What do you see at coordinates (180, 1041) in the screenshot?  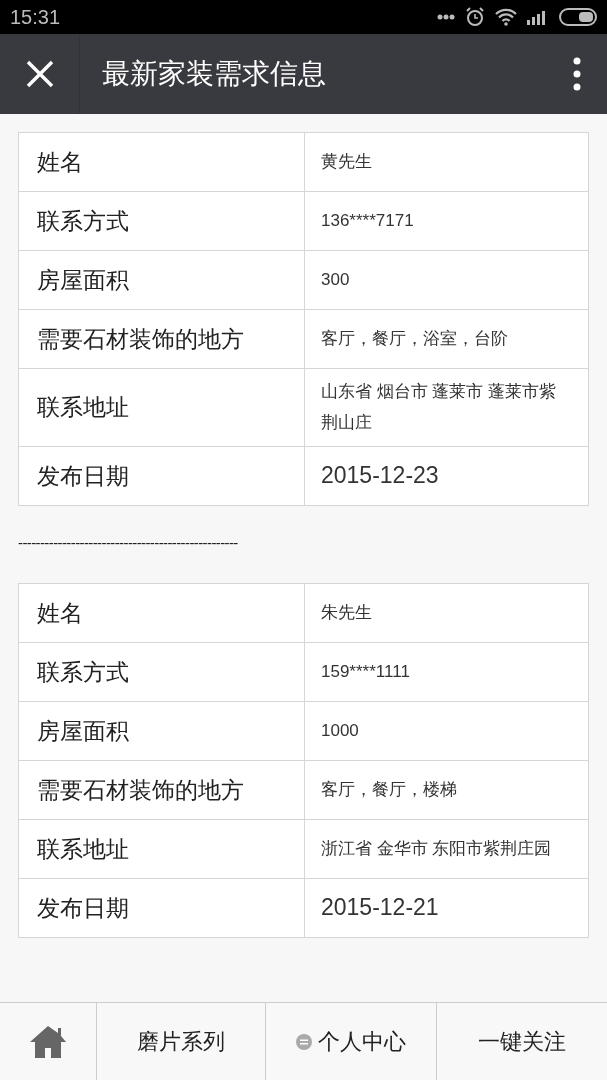 I see `nav-button: 磨片系列` at bounding box center [180, 1041].